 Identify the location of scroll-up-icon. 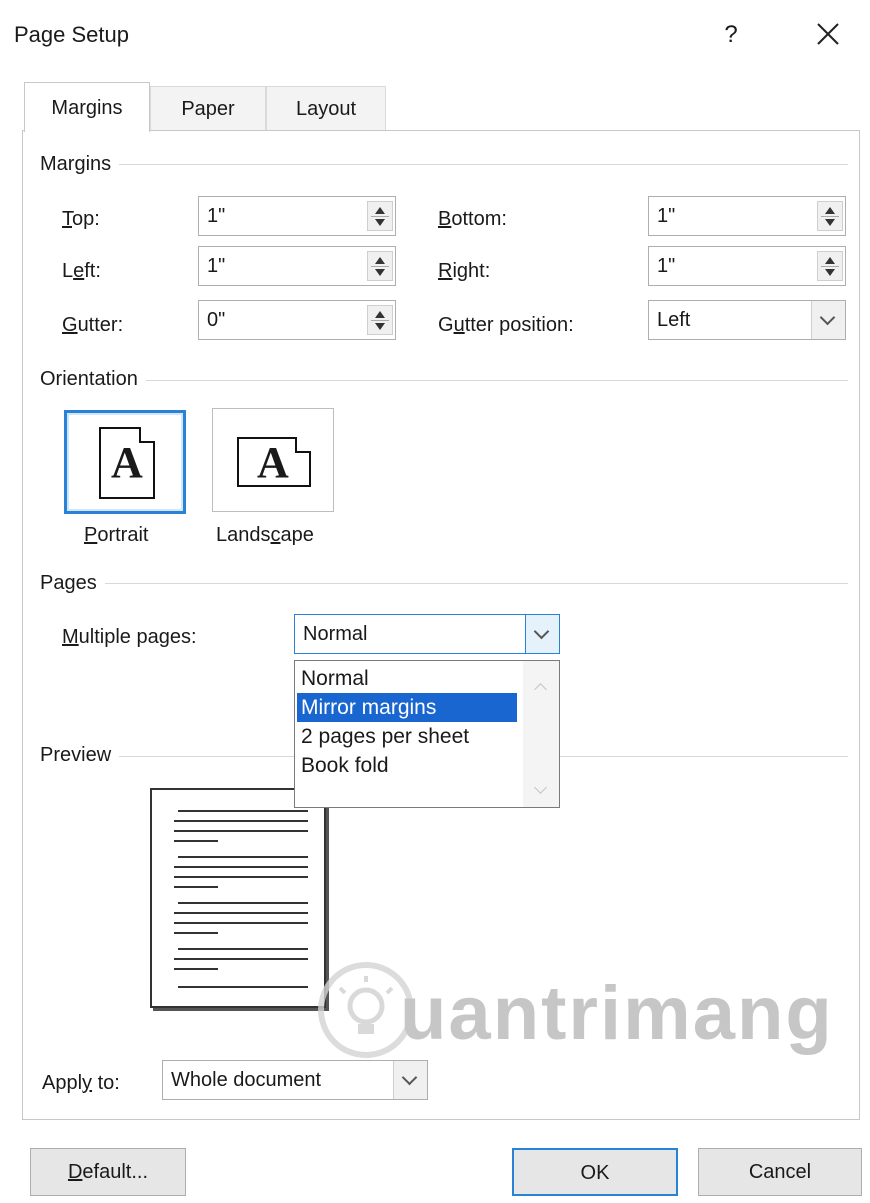
(540, 689).